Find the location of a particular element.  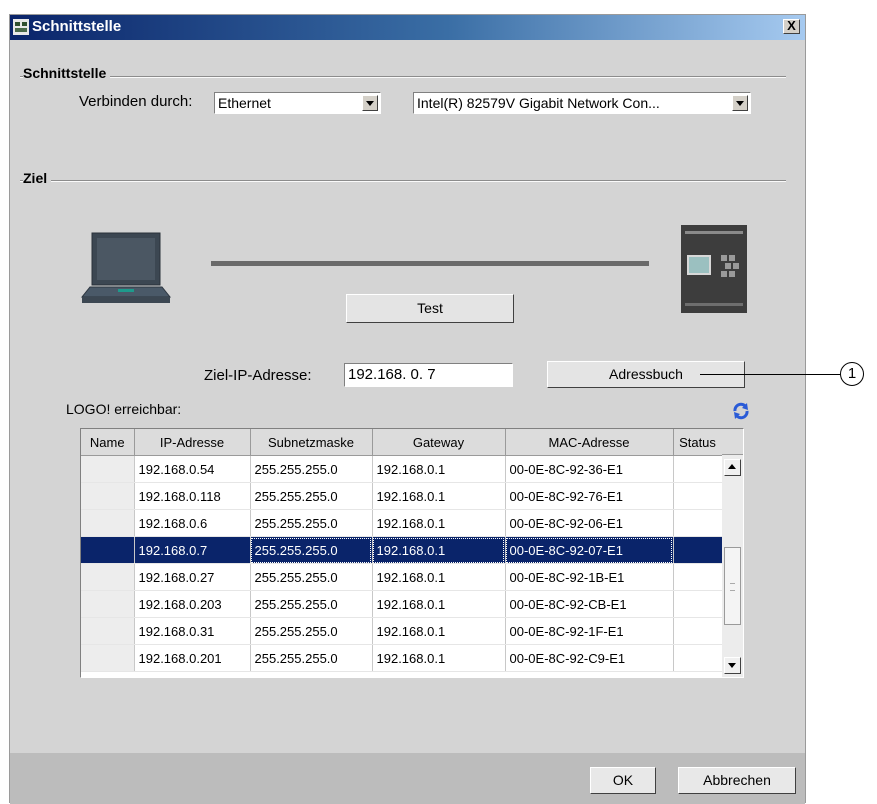

grip-icon is located at coordinates (732, 587).